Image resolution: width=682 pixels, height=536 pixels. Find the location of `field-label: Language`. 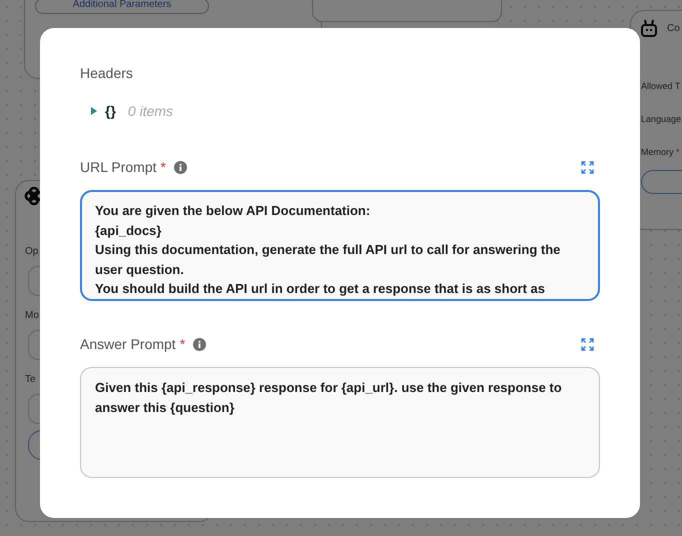

field-label: Language is located at coordinates (661, 119).